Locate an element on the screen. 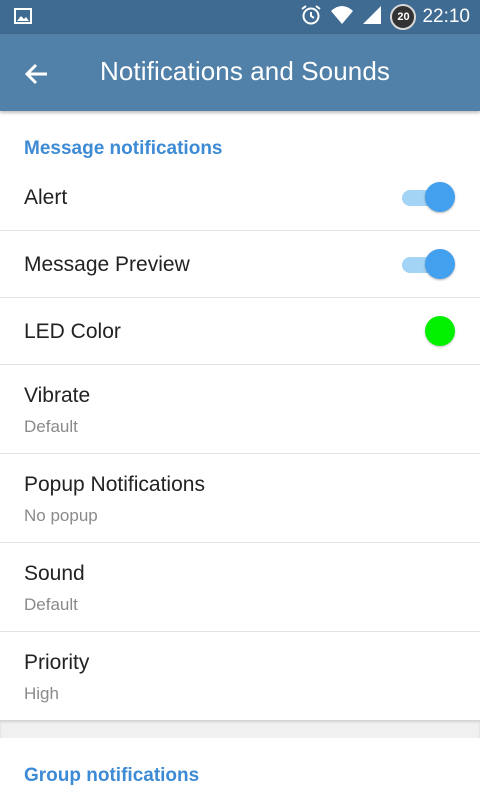 The width and height of the screenshot is (480, 800). sound-label: Sound is located at coordinates (54, 573).